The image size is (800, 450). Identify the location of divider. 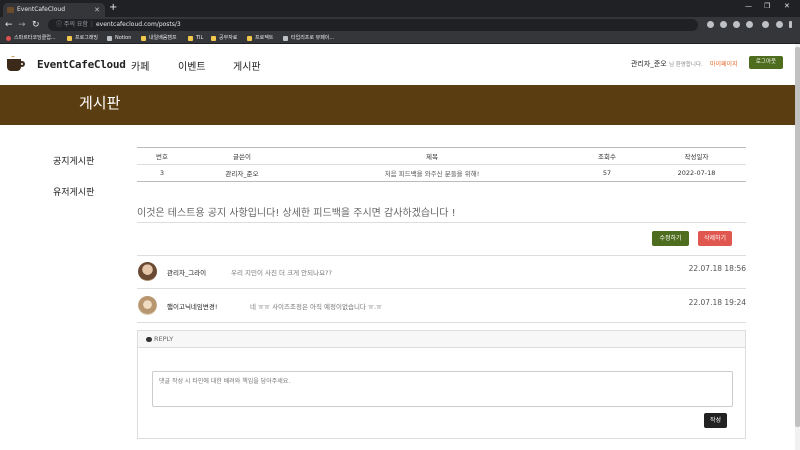
(441, 222).